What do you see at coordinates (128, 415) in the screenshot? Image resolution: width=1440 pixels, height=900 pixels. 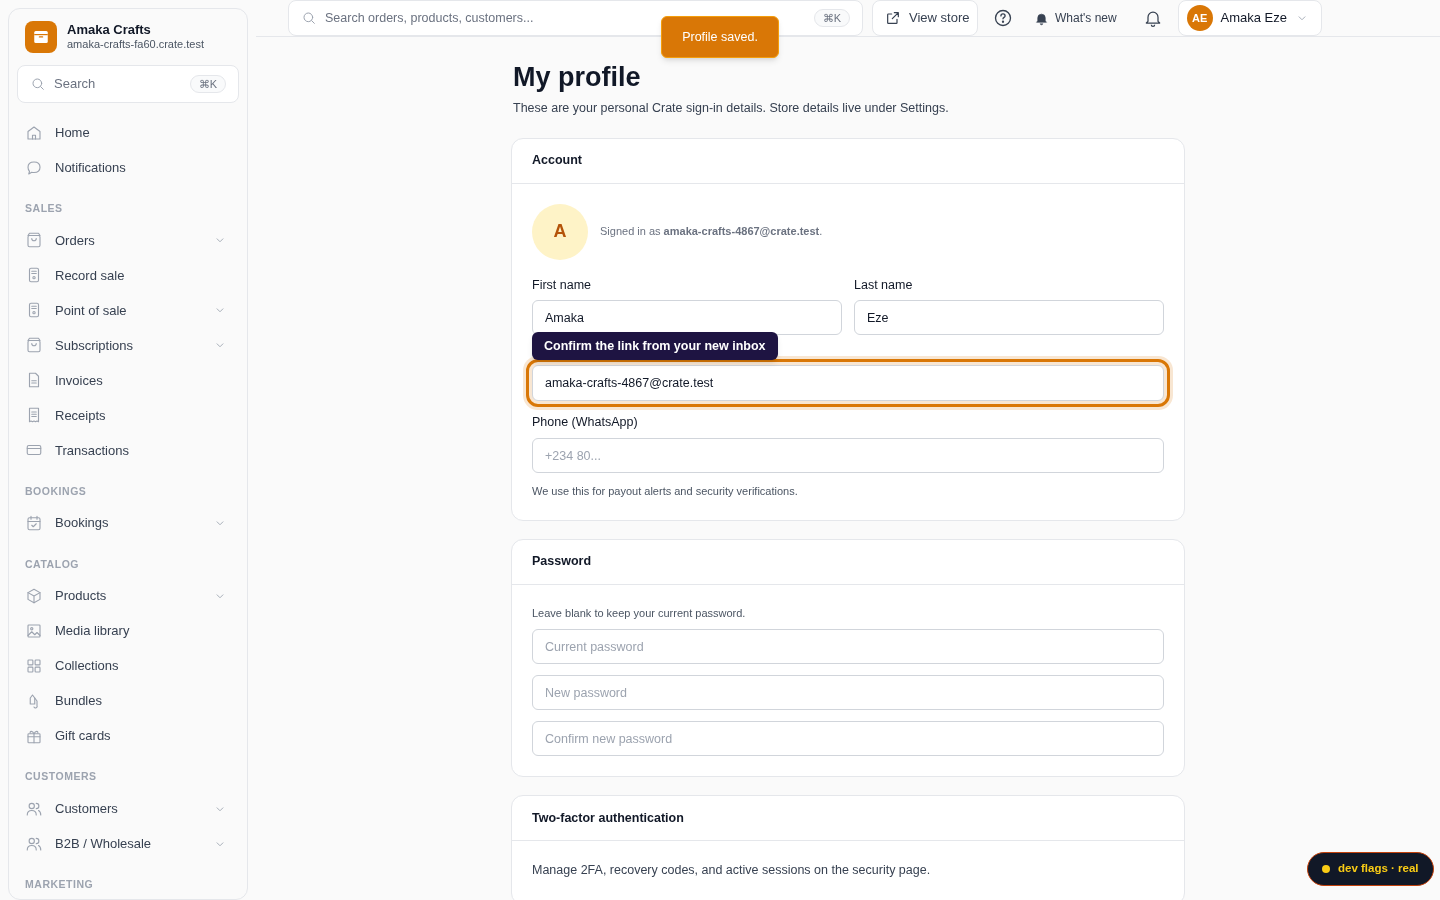 I see `nav-item: Receipts` at bounding box center [128, 415].